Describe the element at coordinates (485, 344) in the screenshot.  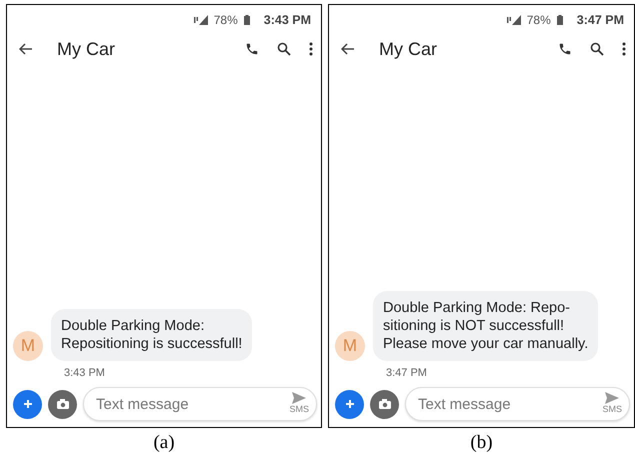
I see `message-text: Please move your car manually.` at that location.